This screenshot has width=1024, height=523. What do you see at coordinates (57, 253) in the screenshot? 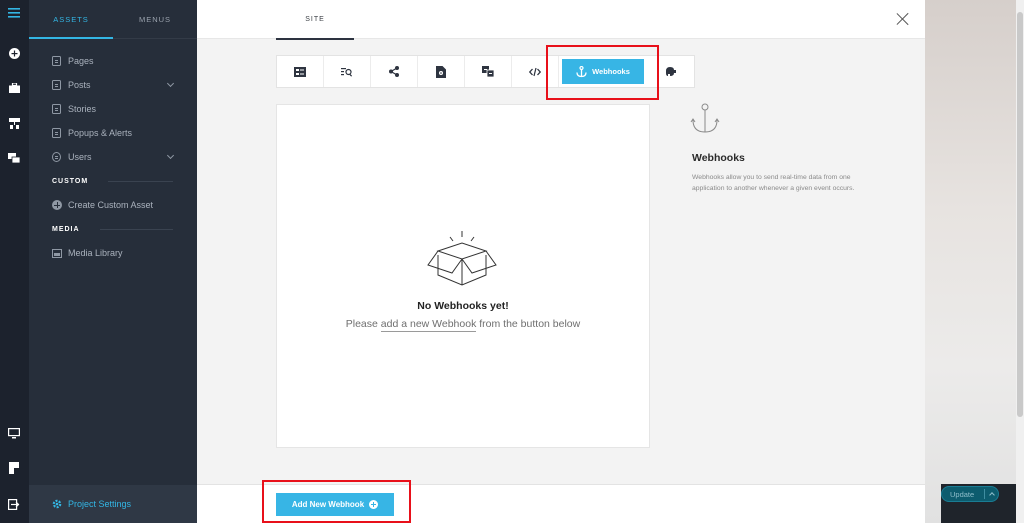
I see `image-icon` at bounding box center [57, 253].